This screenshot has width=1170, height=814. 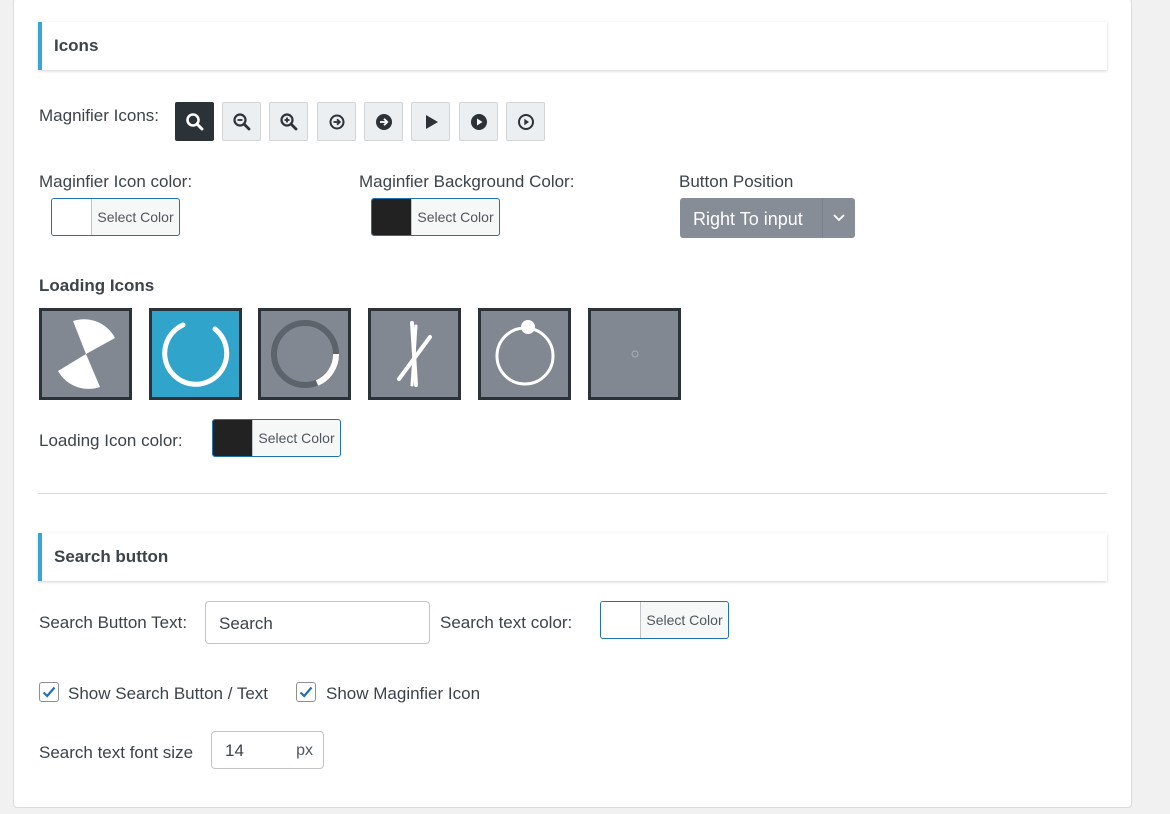 I want to click on icon-color-picker: Select Color, so click(x=115, y=217).